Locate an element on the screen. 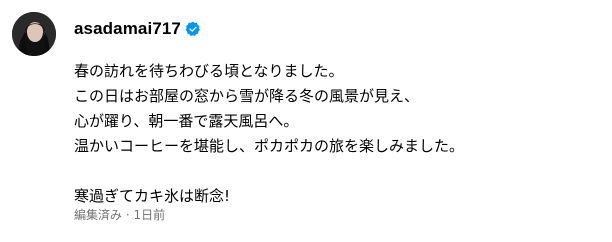 Image resolution: width=612 pixels, height=242 pixels. caption-line: 心が躍り、朝一番で露天風呂へ。 is located at coordinates (186, 121).